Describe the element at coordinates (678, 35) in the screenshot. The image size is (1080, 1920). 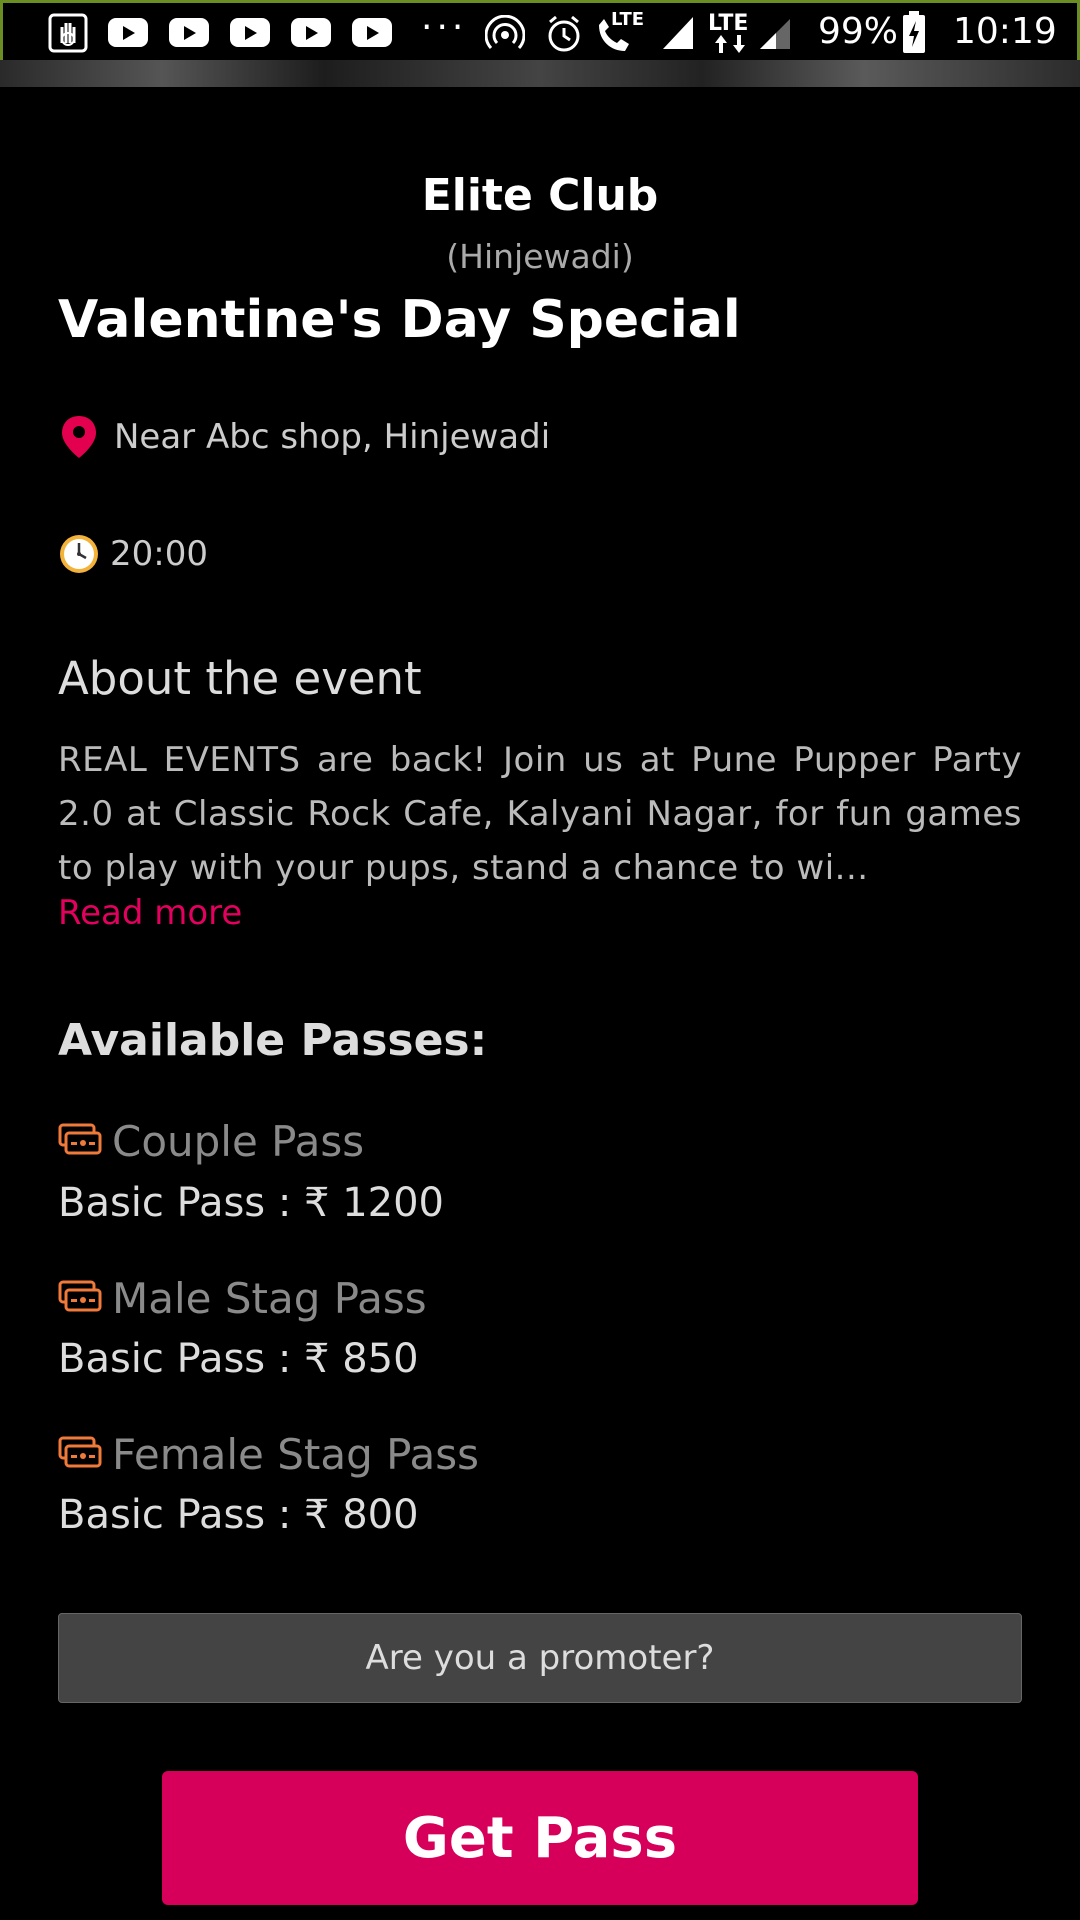
I see `signal-icon` at that location.